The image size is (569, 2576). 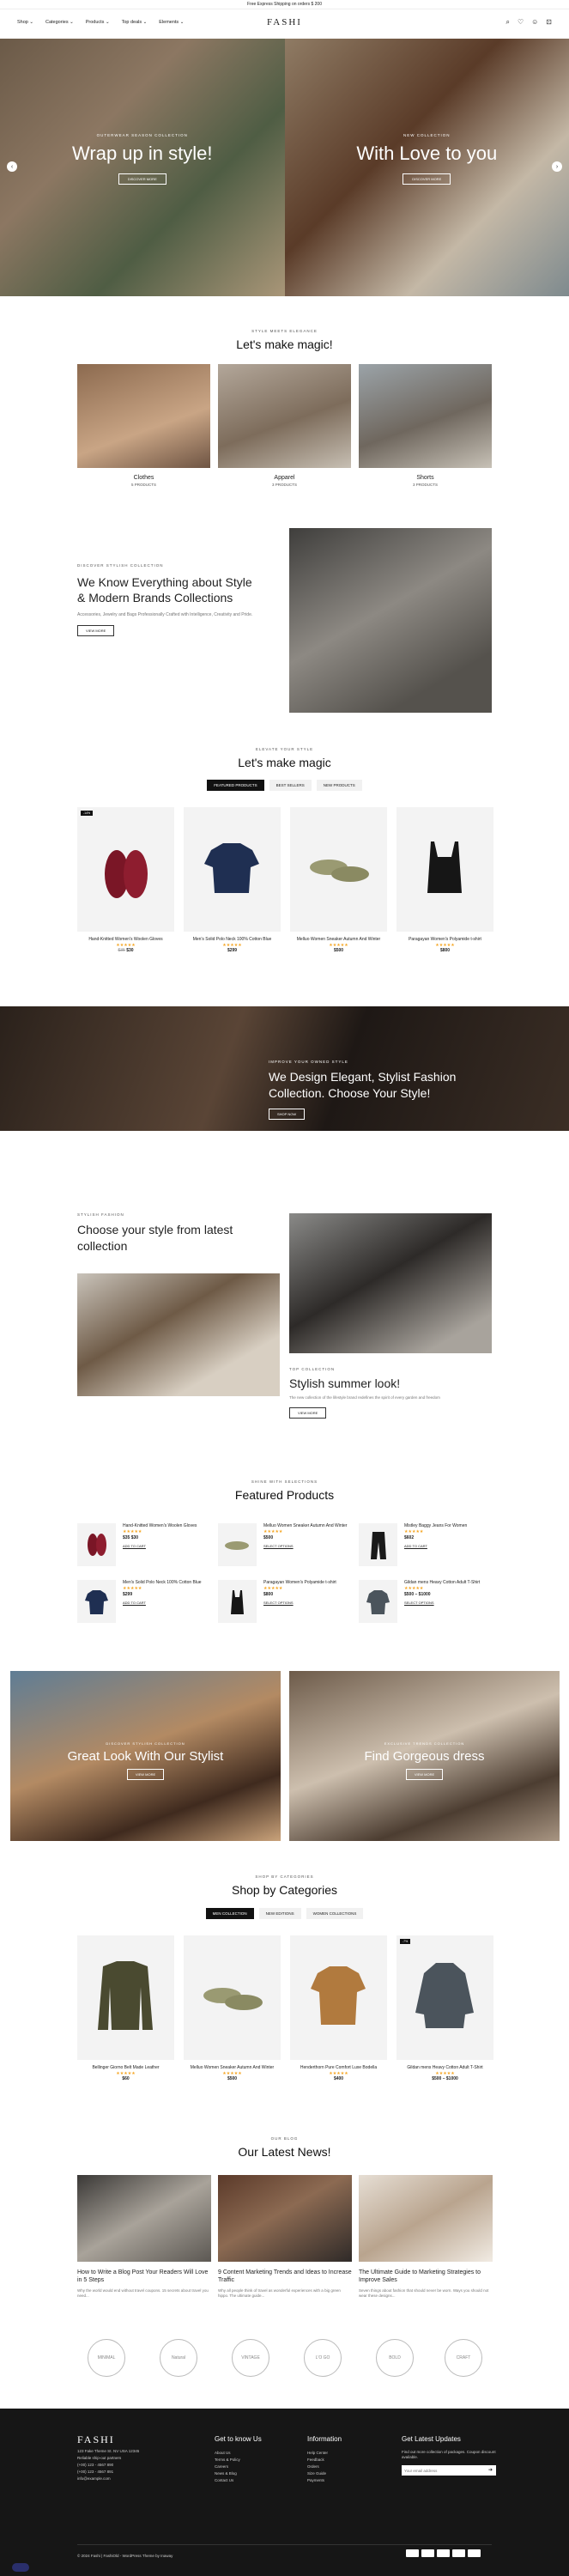 What do you see at coordinates (442, 1583) in the screenshot?
I see `featured-name: Gildan mens Heavy Cotton Adult T-Shirt` at bounding box center [442, 1583].